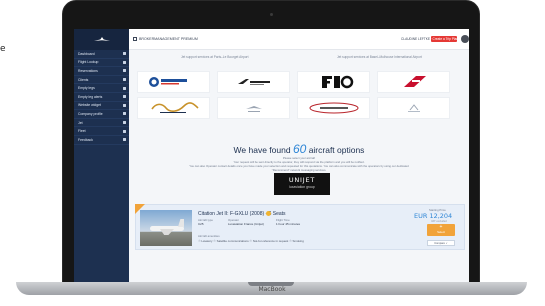 Image resolution: width=545 pixels, height=306 pixels. I want to click on operator-logo-fbo, so click(333, 82).